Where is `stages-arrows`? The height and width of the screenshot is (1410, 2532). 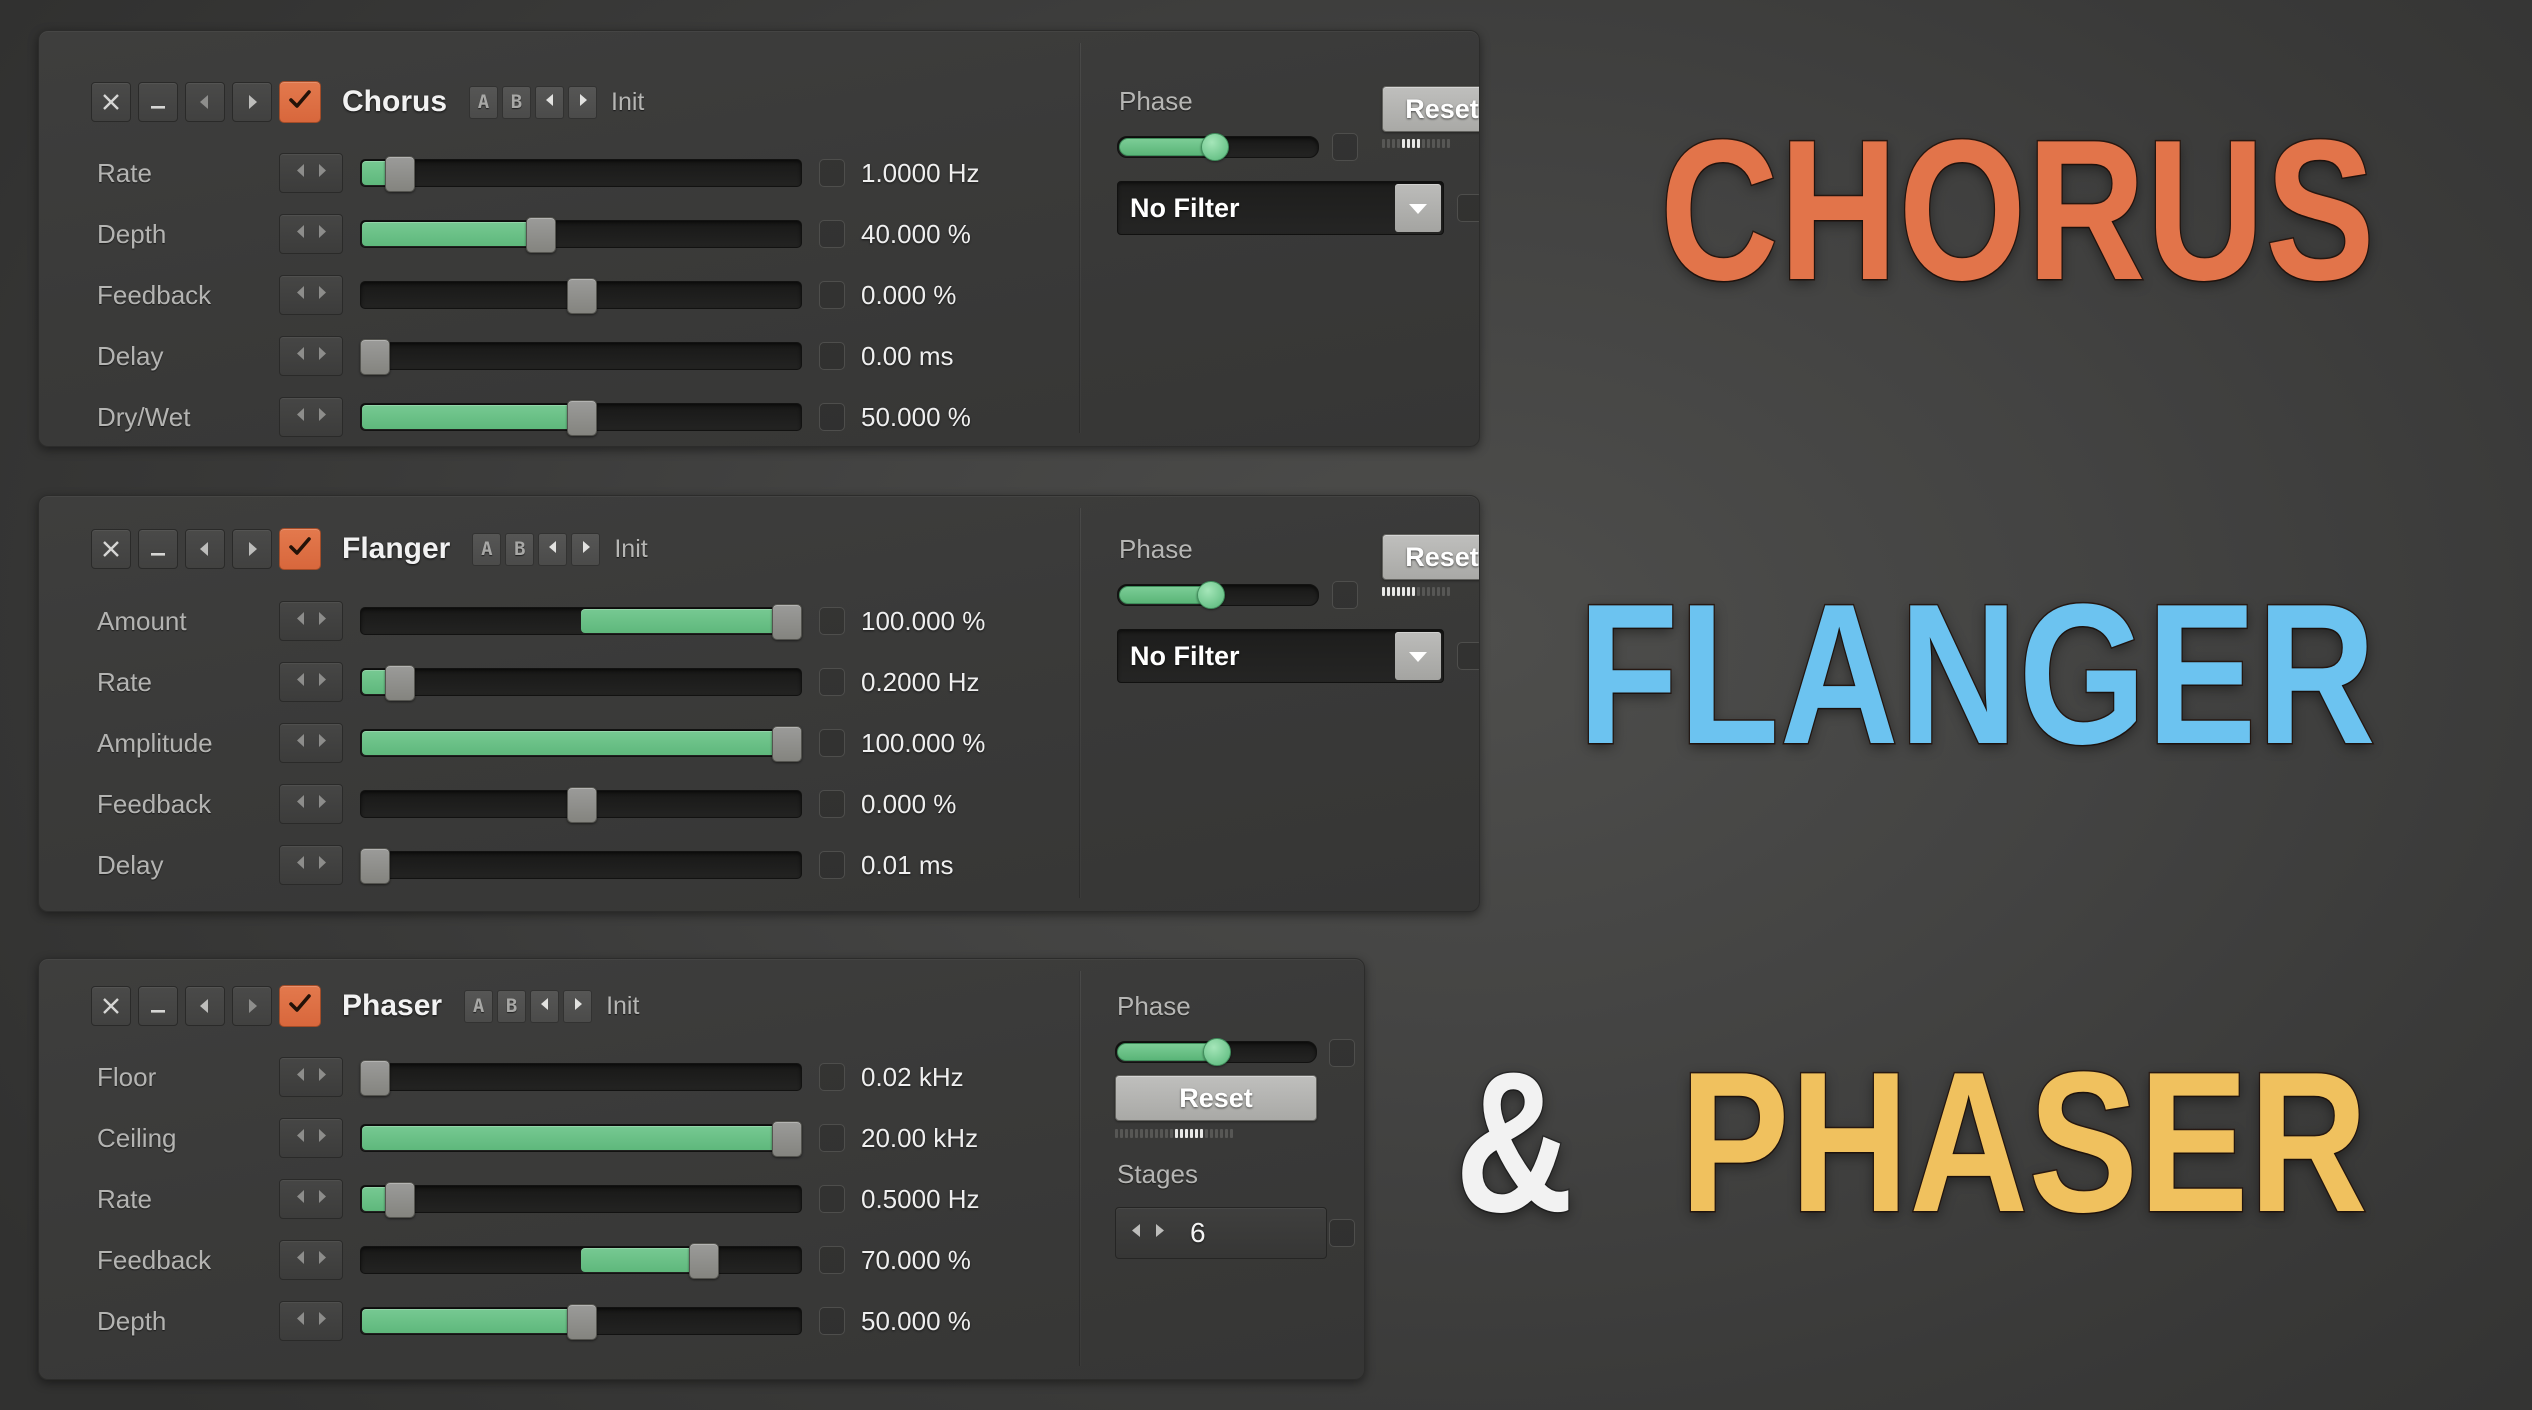 stages-arrows is located at coordinates (1142, 1233).